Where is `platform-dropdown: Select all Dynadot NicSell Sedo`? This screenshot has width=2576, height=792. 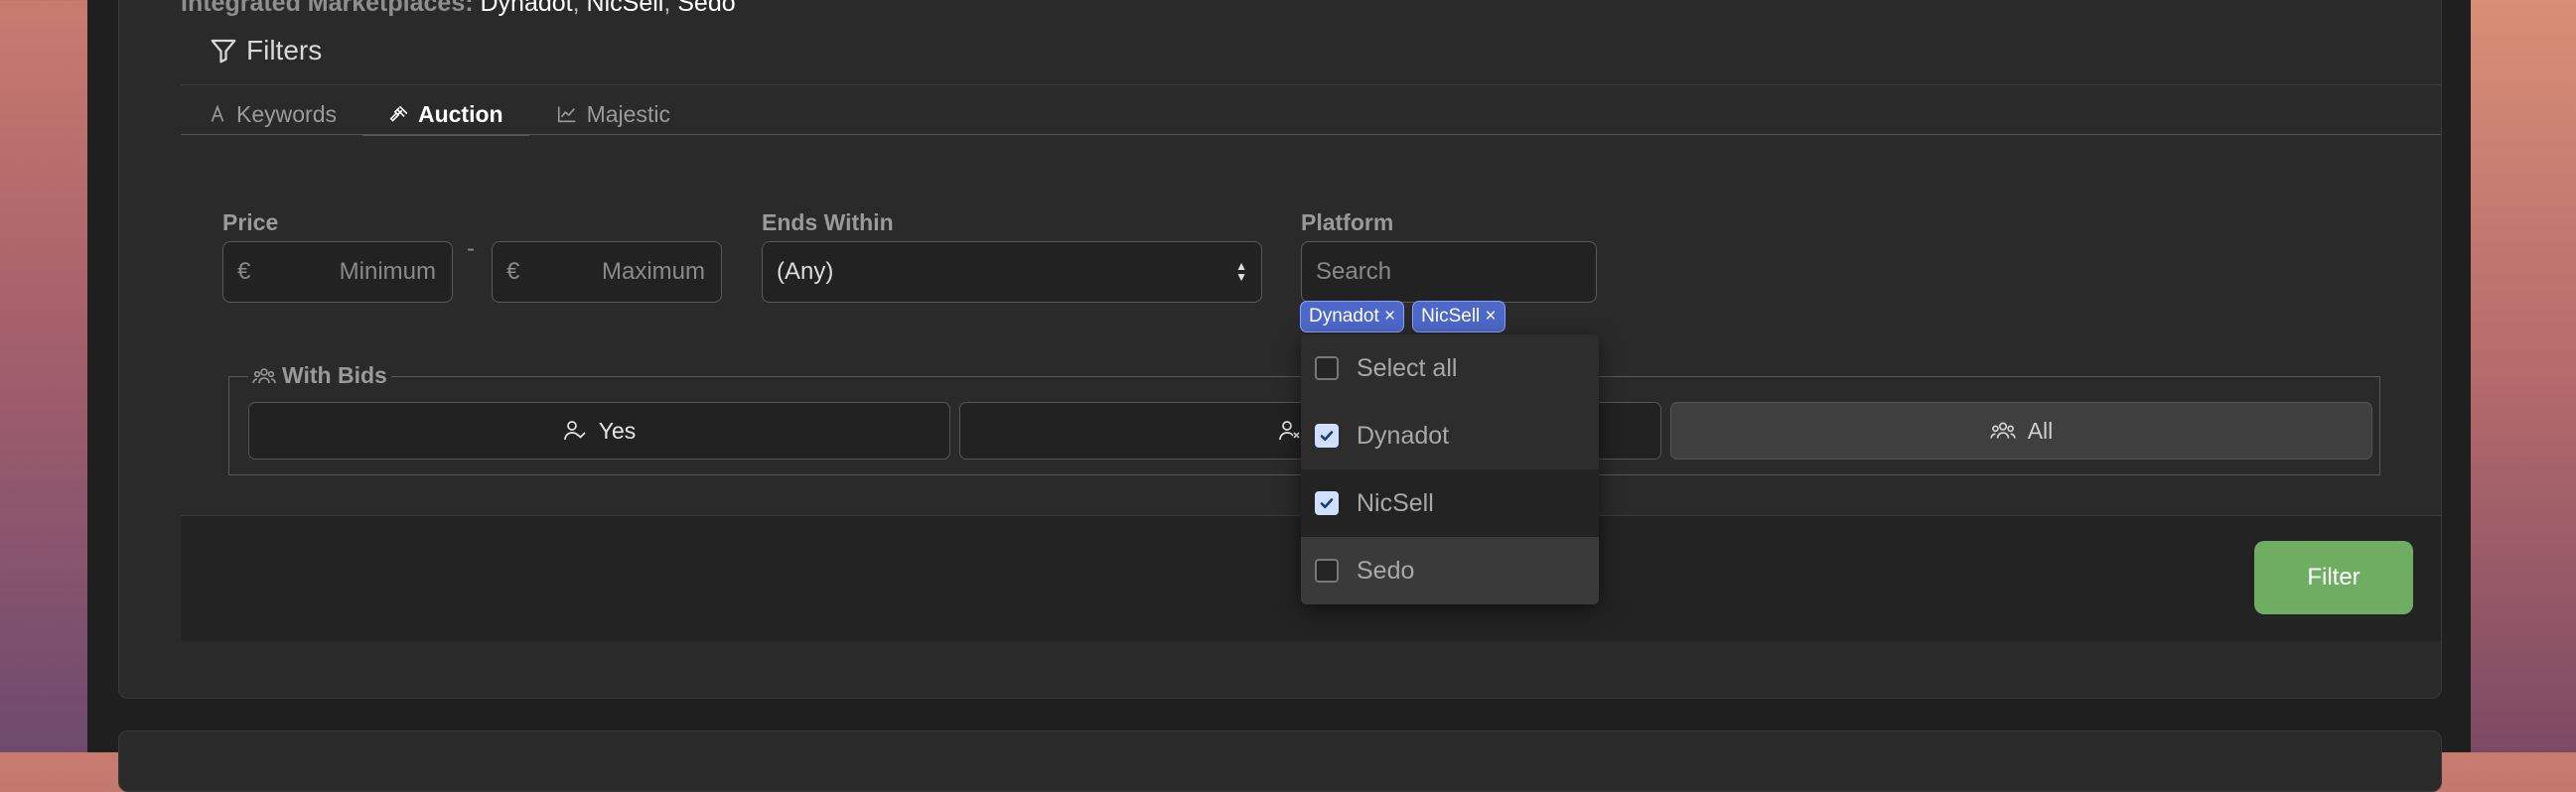 platform-dropdown: Select all Dynadot NicSell Sedo is located at coordinates (1450, 469).